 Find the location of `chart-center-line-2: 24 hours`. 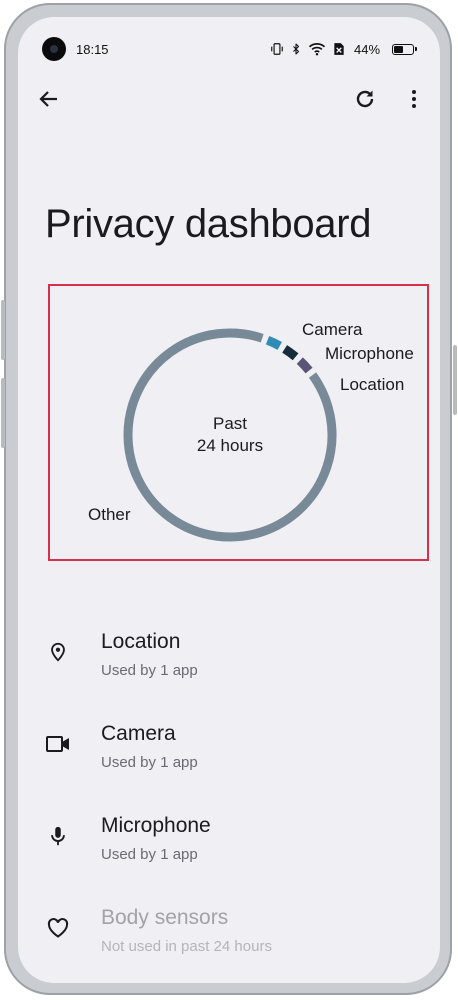

chart-center-line-2: 24 hours is located at coordinates (230, 445).